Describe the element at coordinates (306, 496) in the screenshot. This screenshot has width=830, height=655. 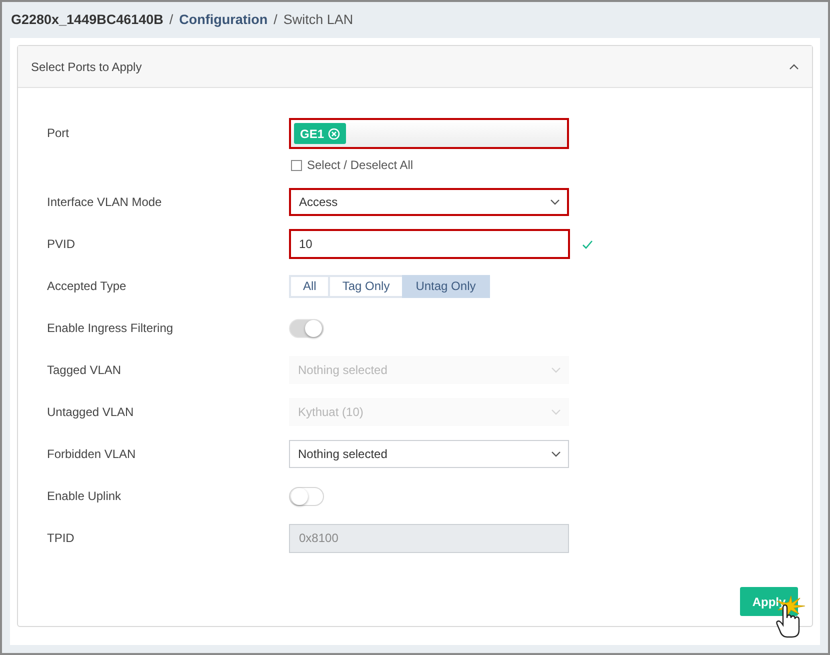
I see `toggle-switch` at that location.